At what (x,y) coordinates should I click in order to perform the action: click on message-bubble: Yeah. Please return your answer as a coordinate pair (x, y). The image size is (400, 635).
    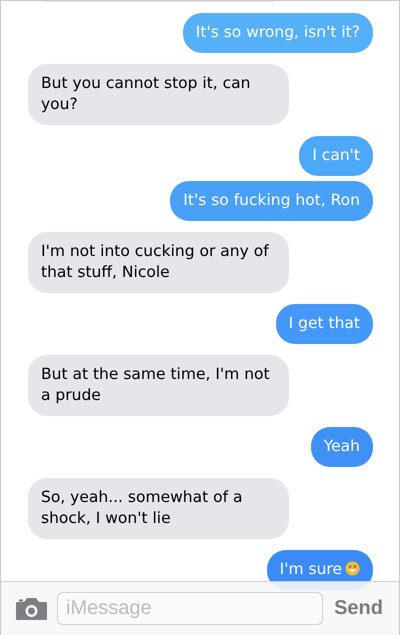
    Looking at the image, I should click on (341, 447).